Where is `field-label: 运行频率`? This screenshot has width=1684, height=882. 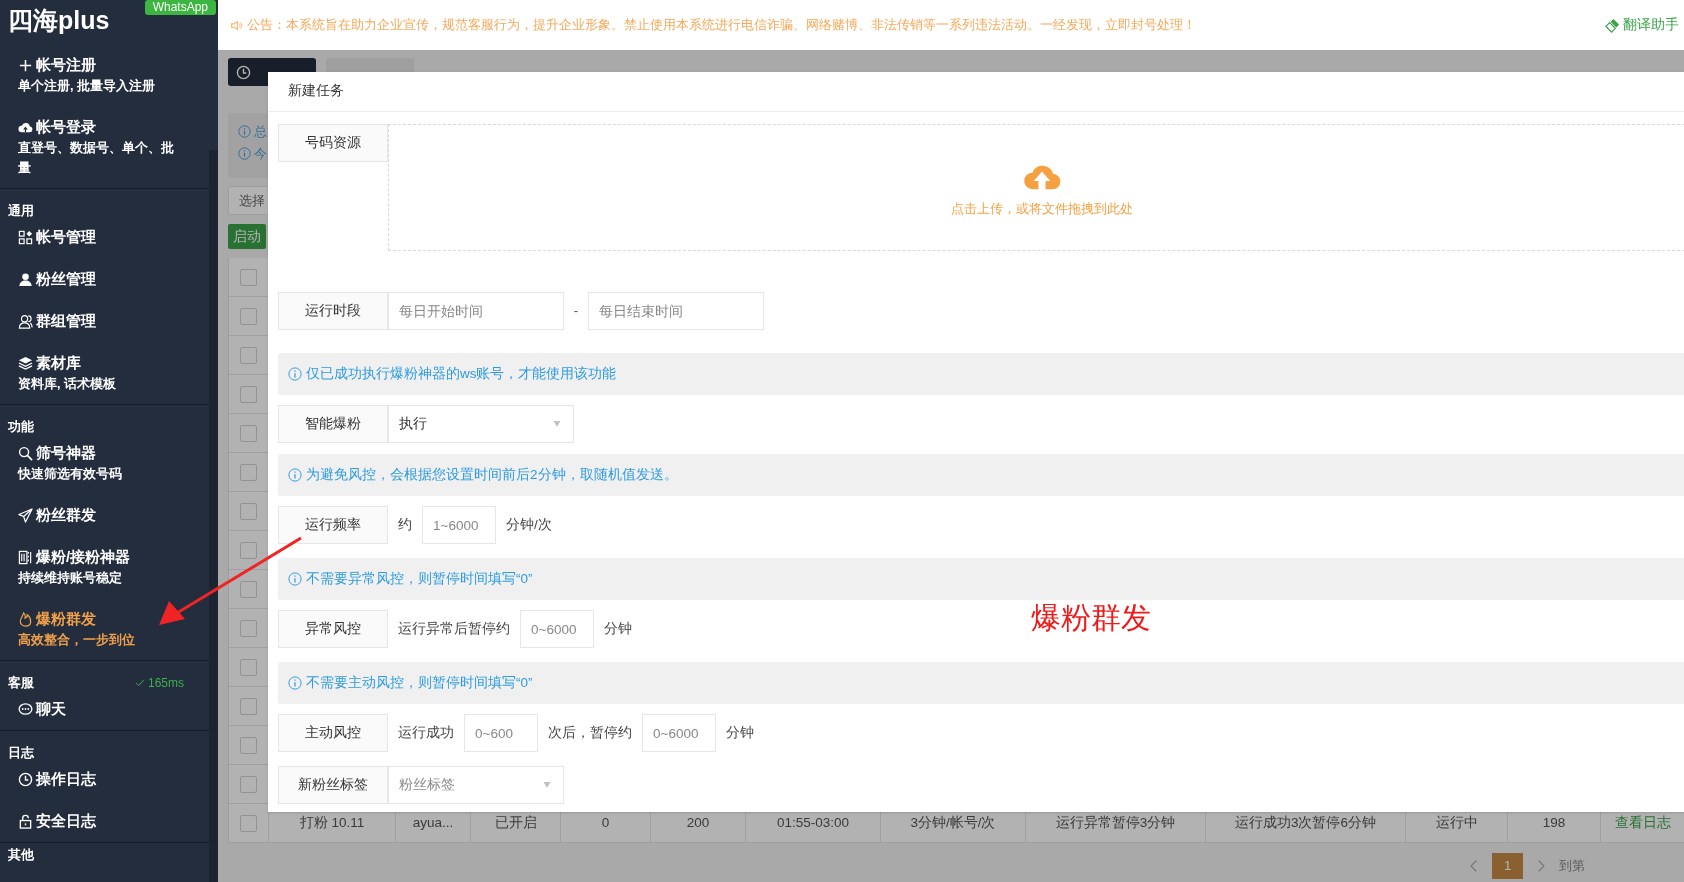 field-label: 运行频率 is located at coordinates (333, 525).